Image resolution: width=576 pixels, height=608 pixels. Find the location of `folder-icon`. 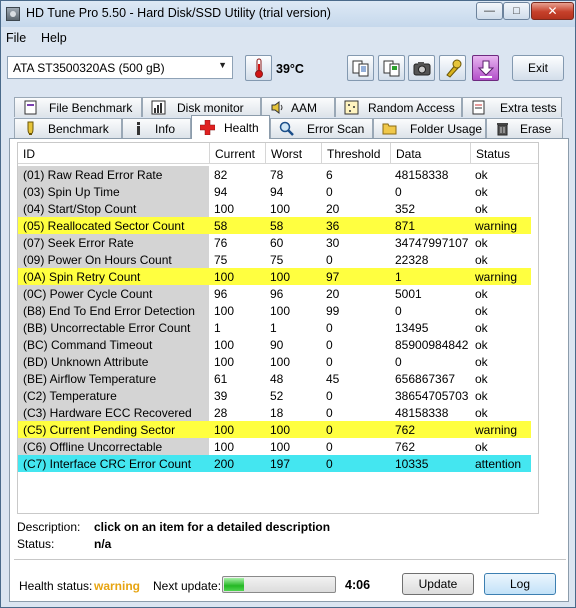

folder-icon is located at coordinates (389, 129).